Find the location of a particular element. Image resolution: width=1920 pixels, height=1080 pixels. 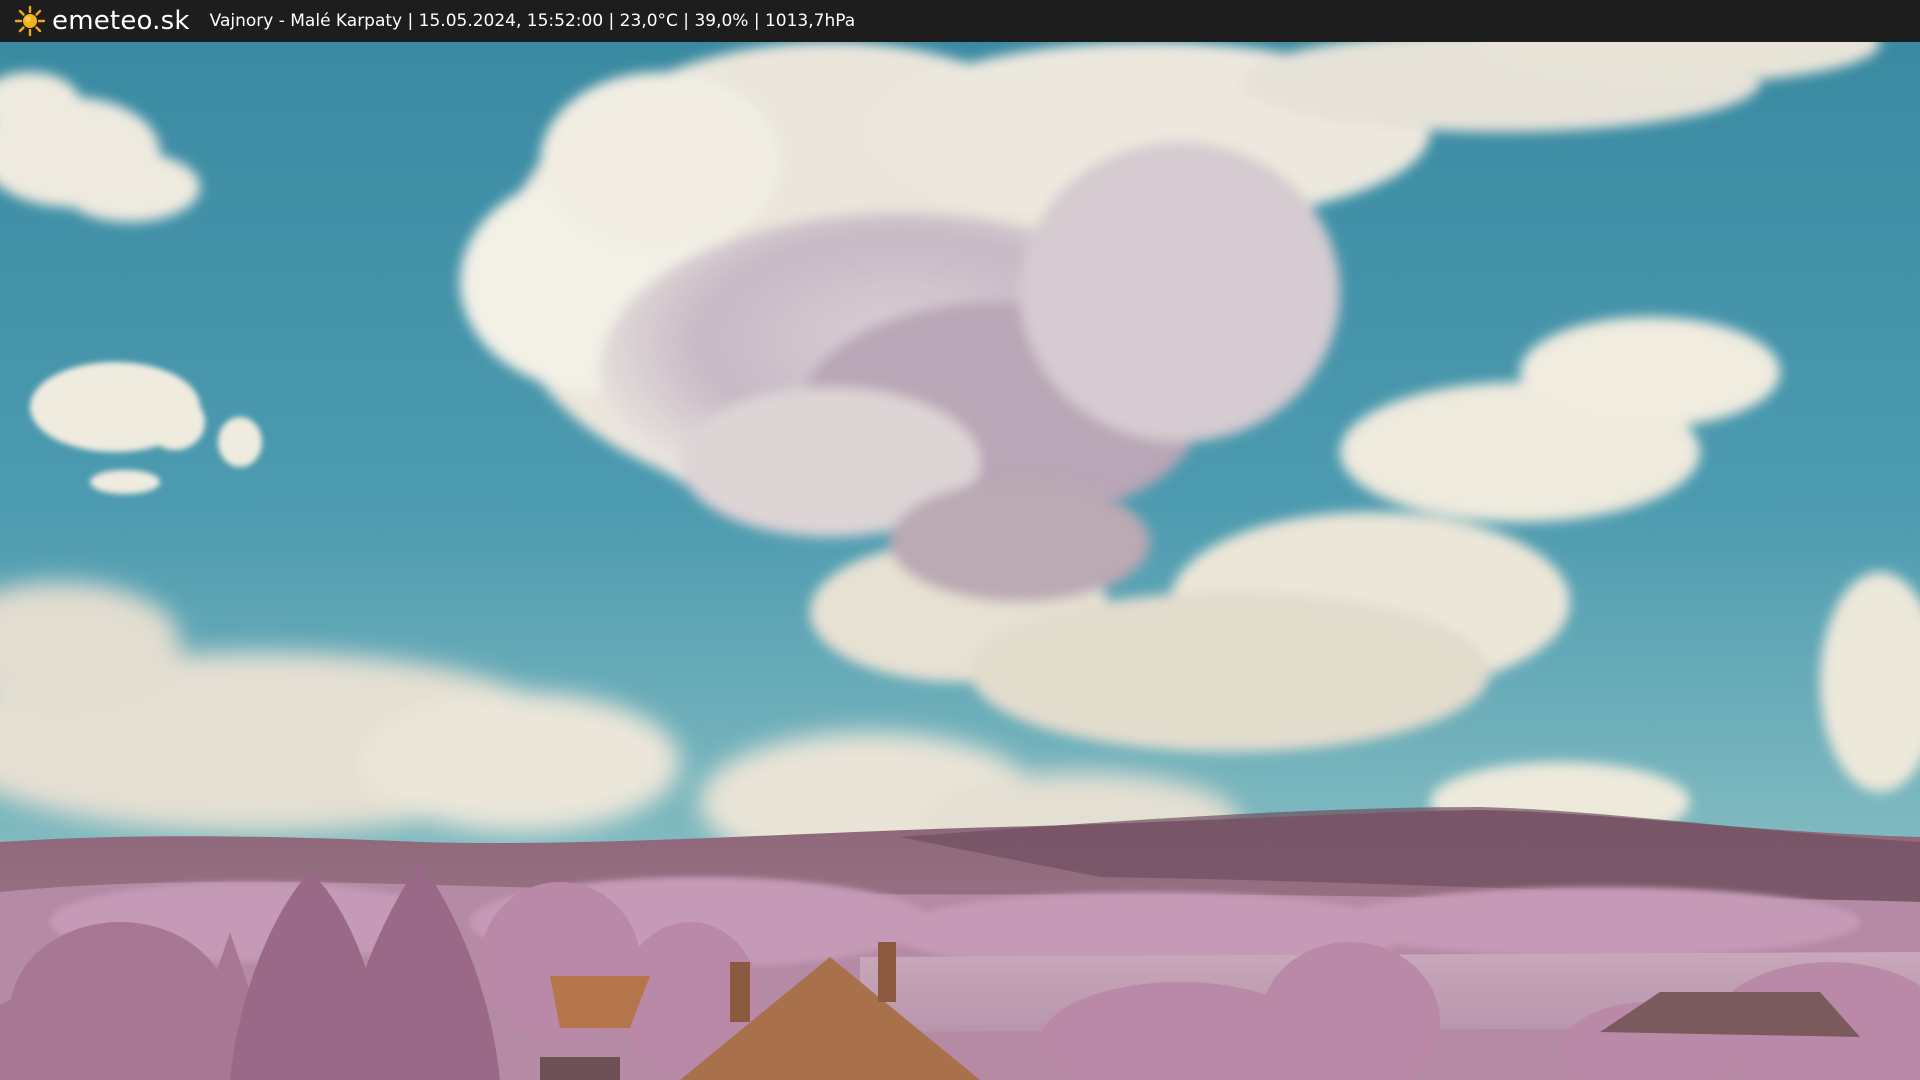

brand-name: emeteo.sk is located at coordinates (121, 21).